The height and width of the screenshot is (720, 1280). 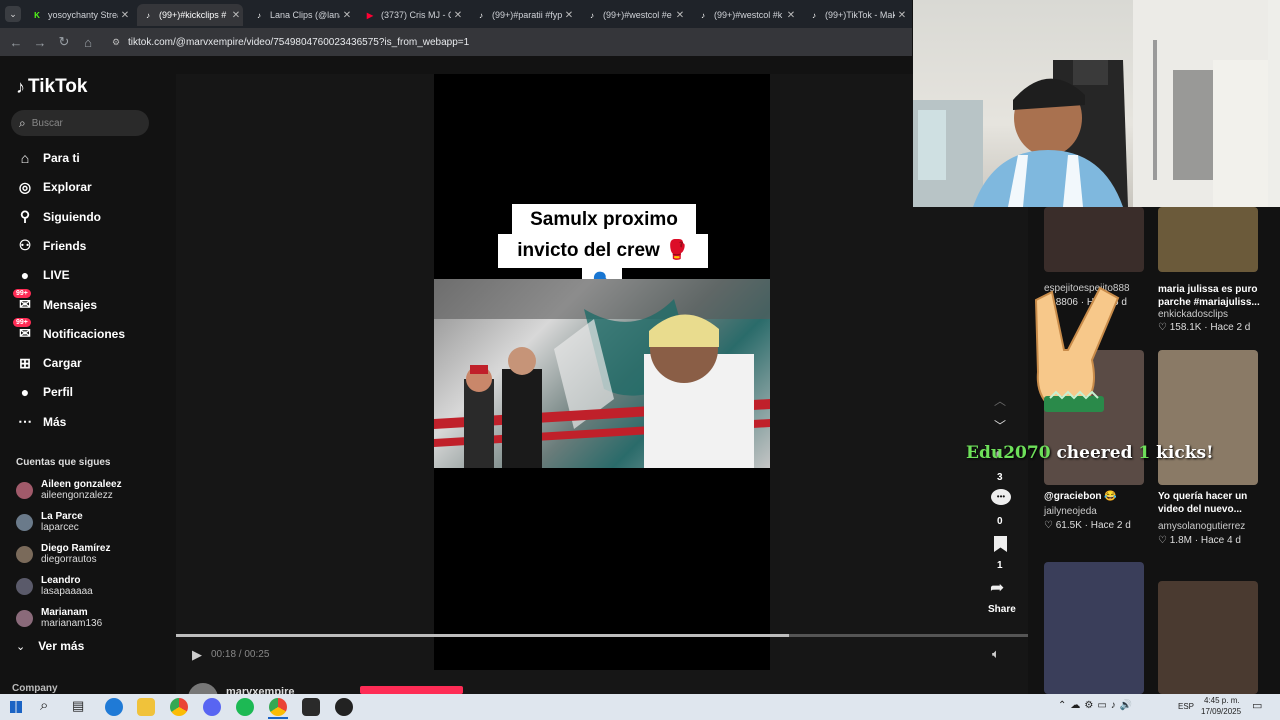 I want to click on nav-item: ◎ Explorar, so click(x=54, y=187).